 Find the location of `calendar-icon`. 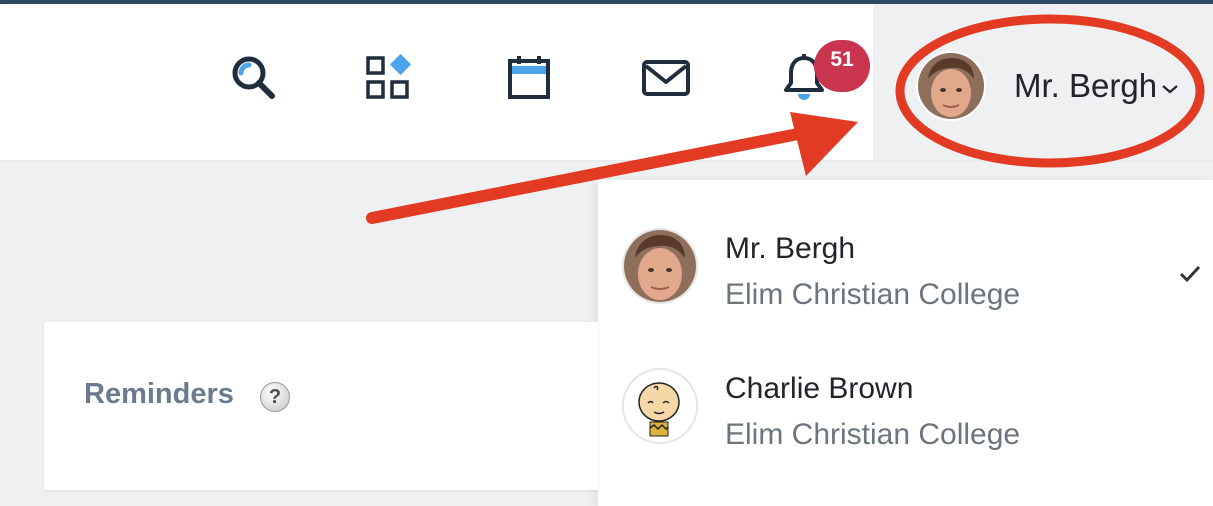

calendar-icon is located at coordinates (529, 77).